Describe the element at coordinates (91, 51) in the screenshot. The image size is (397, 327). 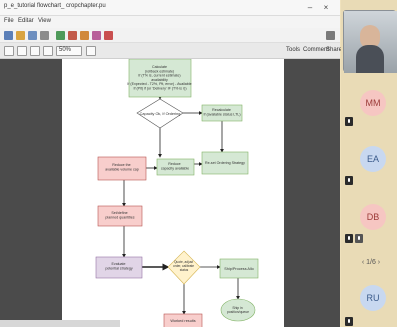
I see `fit-page-button` at that location.